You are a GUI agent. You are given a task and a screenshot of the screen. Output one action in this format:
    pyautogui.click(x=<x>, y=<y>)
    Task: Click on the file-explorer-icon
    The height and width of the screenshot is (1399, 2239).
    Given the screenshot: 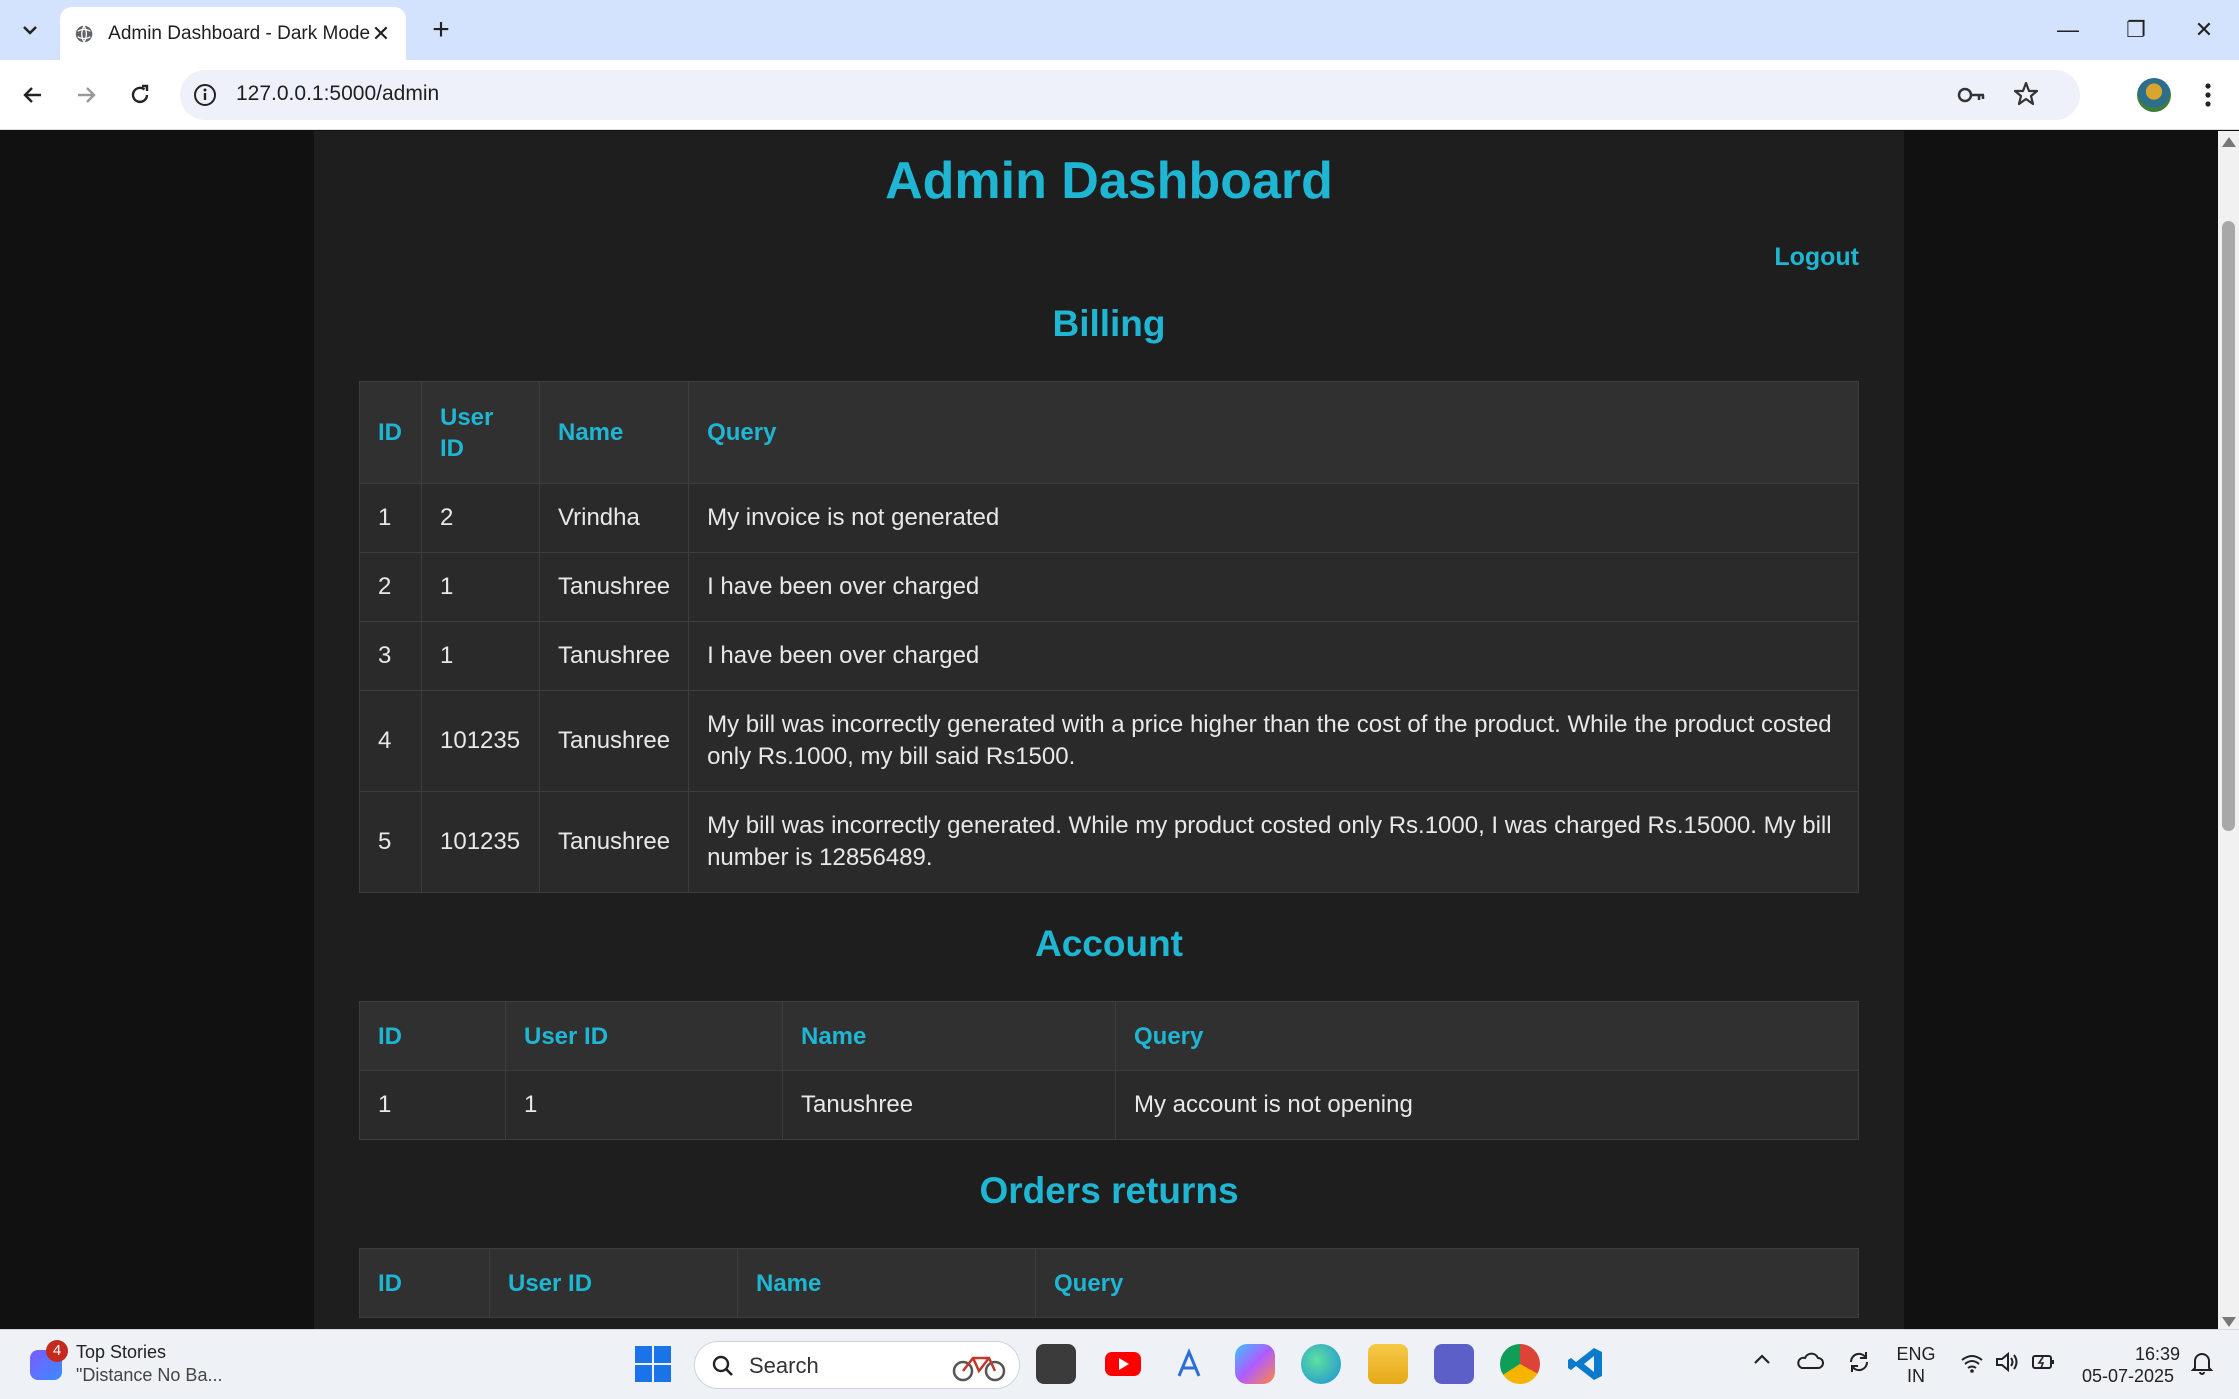 What is the action you would take?
    pyautogui.click(x=1388, y=1364)
    